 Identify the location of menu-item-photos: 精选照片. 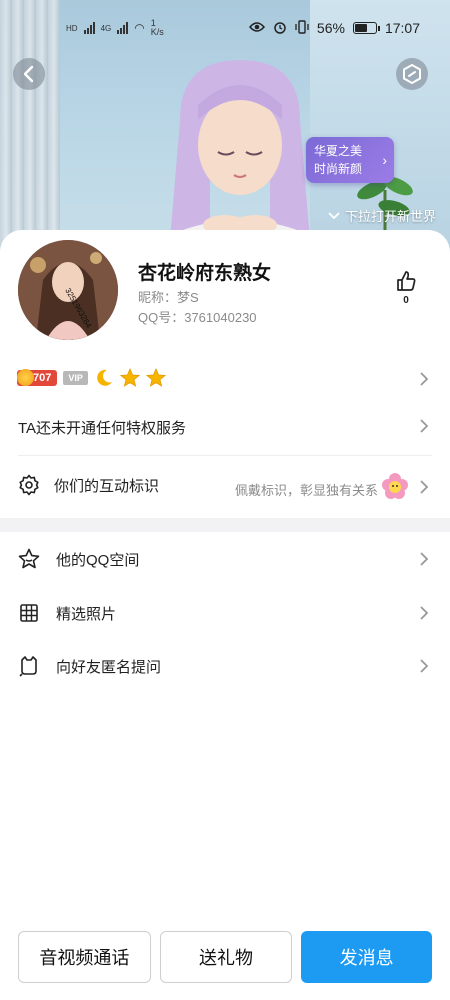
(67, 613).